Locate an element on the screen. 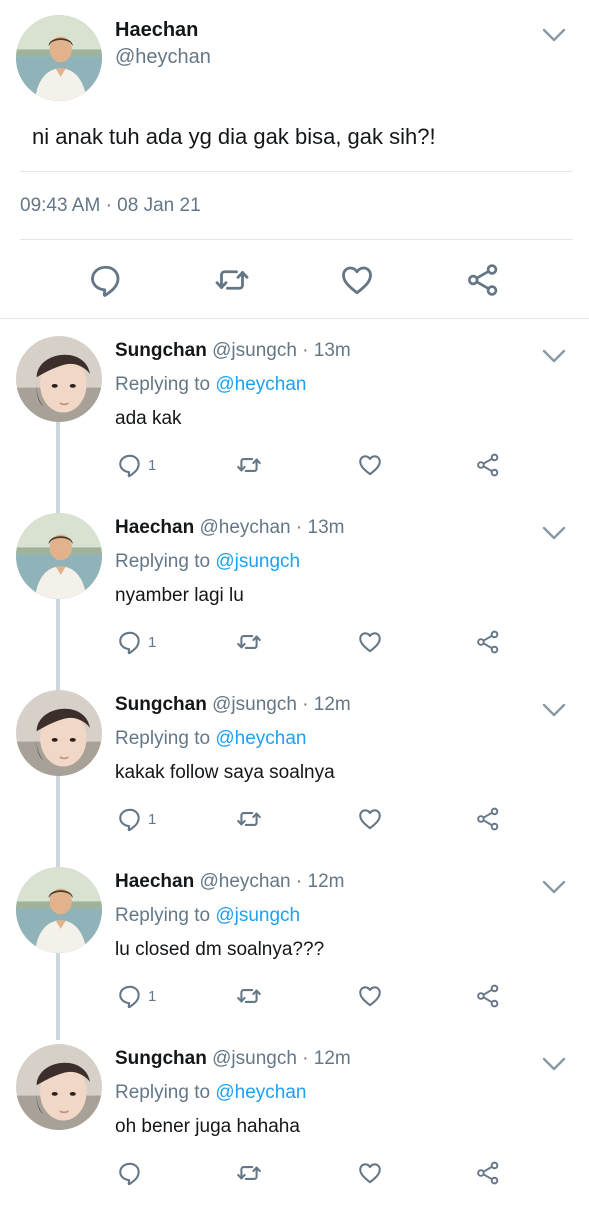 The width and height of the screenshot is (589, 1220). reply-header: Haechan @heychan · 12m is located at coordinates (229, 882).